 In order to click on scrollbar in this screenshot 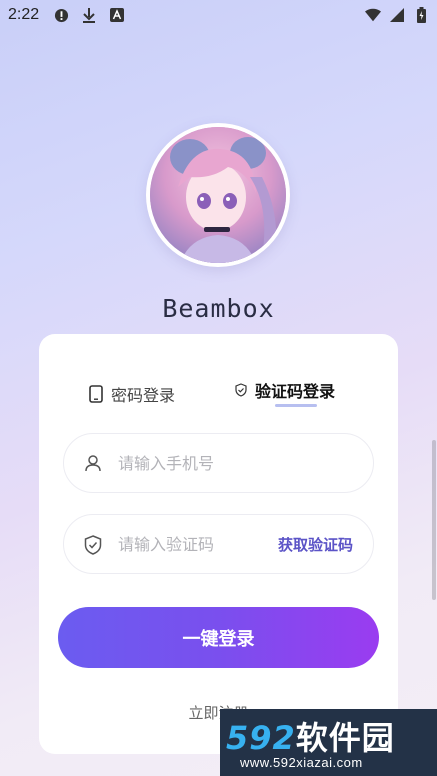, I will do `click(434, 520)`.